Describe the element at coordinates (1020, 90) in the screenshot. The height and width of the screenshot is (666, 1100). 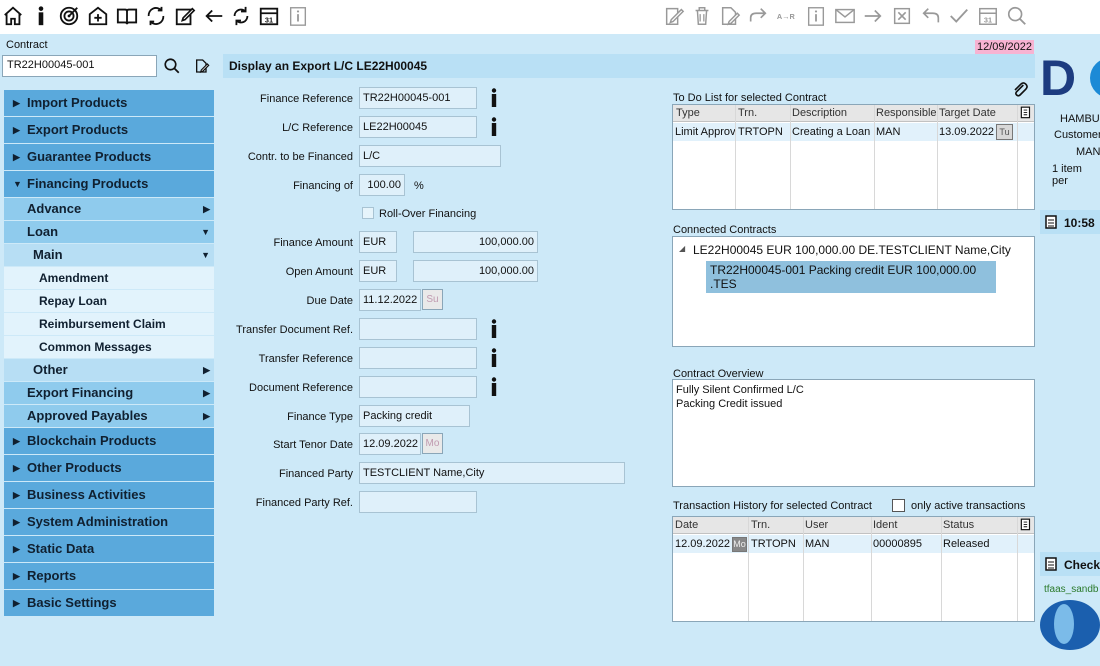
I see `paperclip-icon` at that location.